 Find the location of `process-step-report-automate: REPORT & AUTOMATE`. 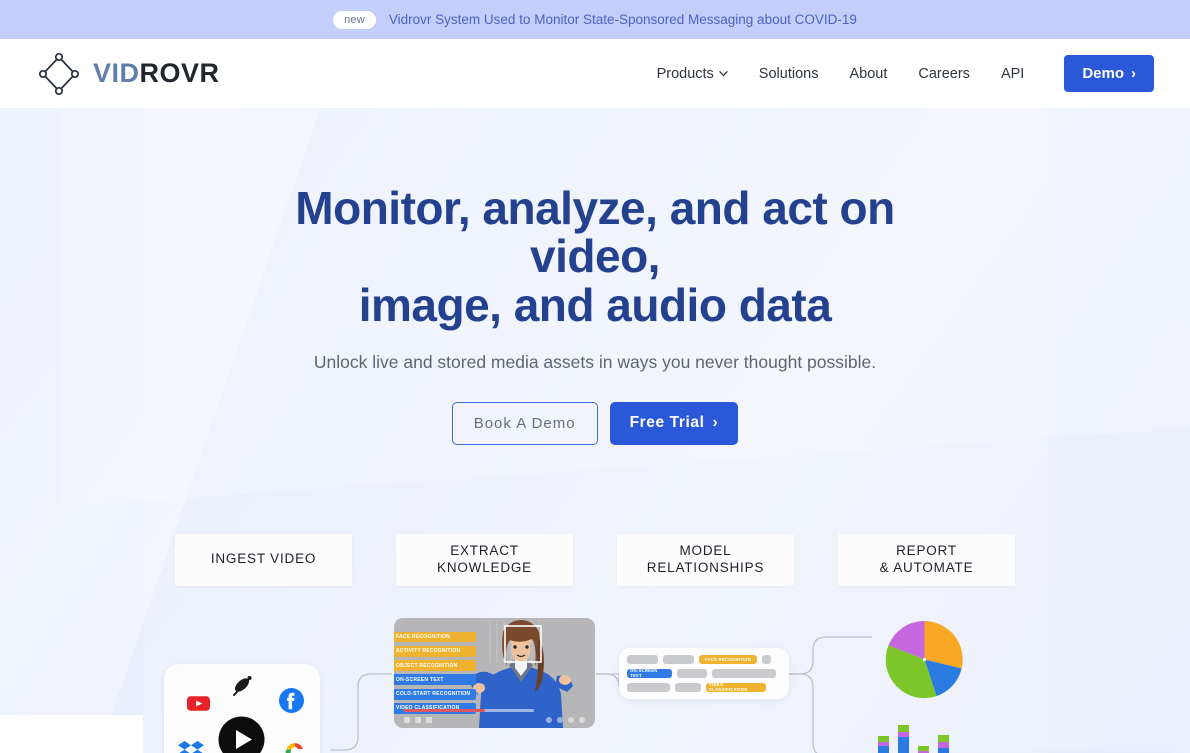

process-step-report-automate: REPORT & AUTOMATE is located at coordinates (926, 559).